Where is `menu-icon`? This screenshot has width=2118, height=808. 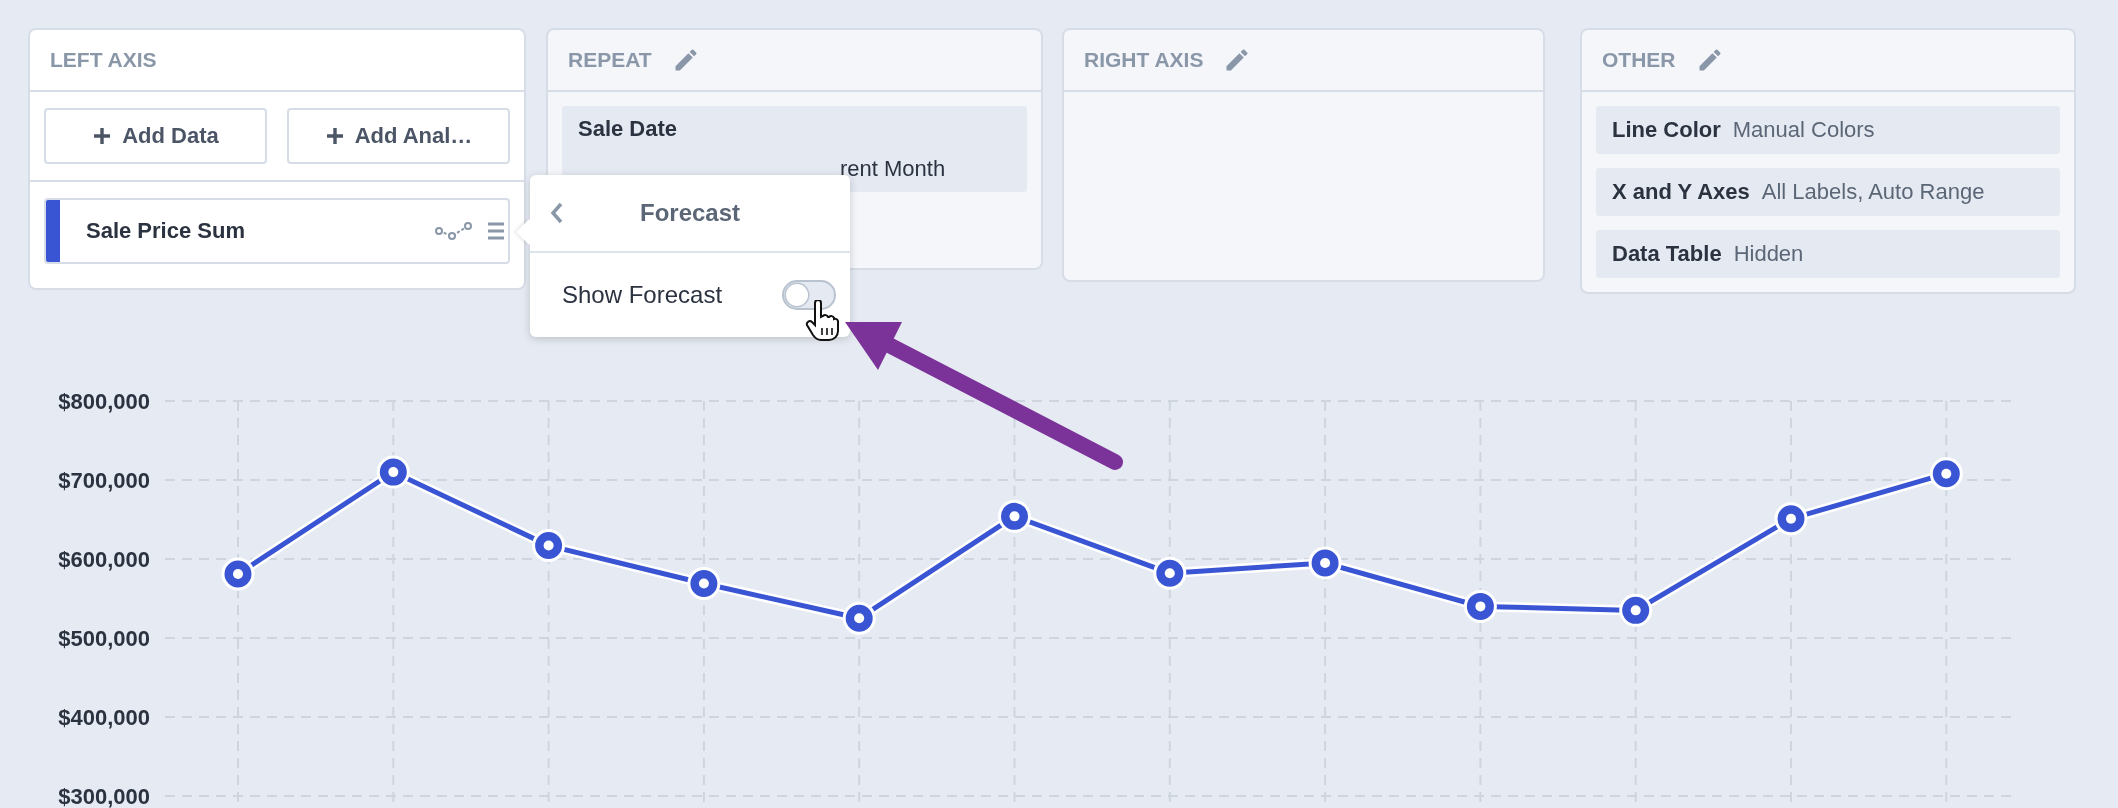
menu-icon is located at coordinates (496, 231).